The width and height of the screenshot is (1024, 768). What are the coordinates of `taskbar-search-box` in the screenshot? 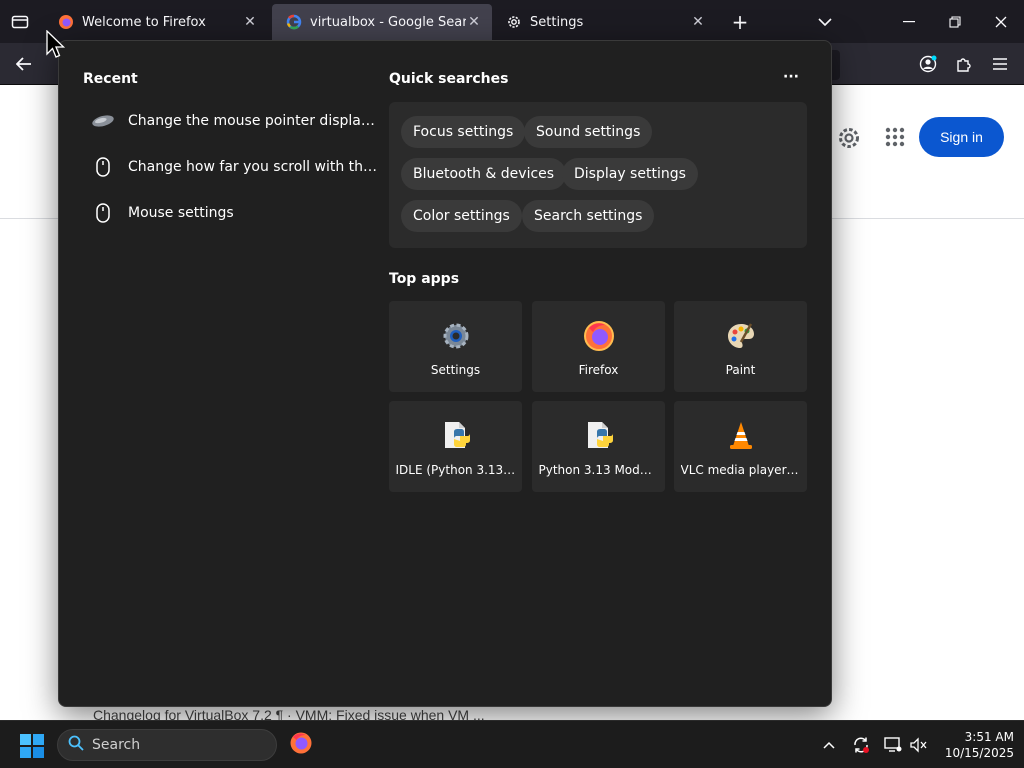 It's located at (167, 745).